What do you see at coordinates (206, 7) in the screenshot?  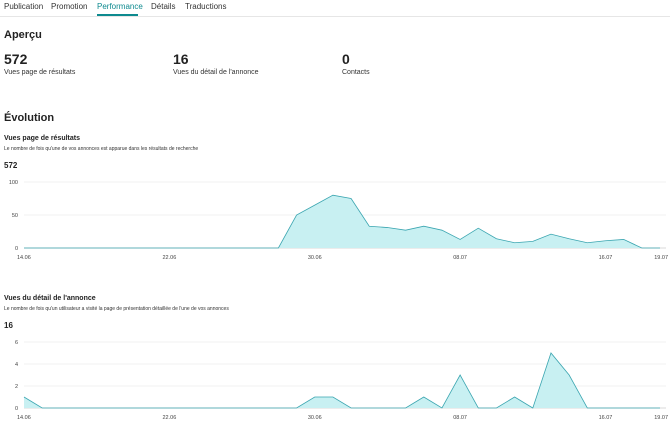 I see `tab-traductions: Traductions` at bounding box center [206, 7].